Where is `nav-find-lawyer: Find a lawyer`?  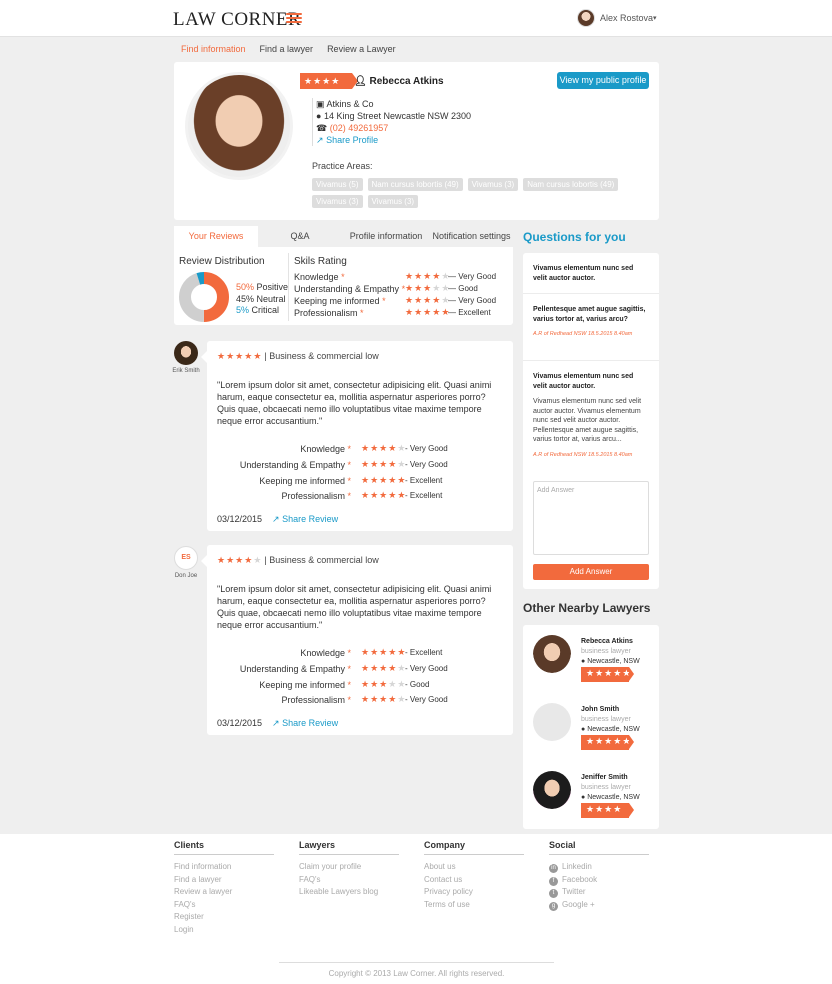
nav-find-lawyer: Find a lawyer is located at coordinates (287, 49).